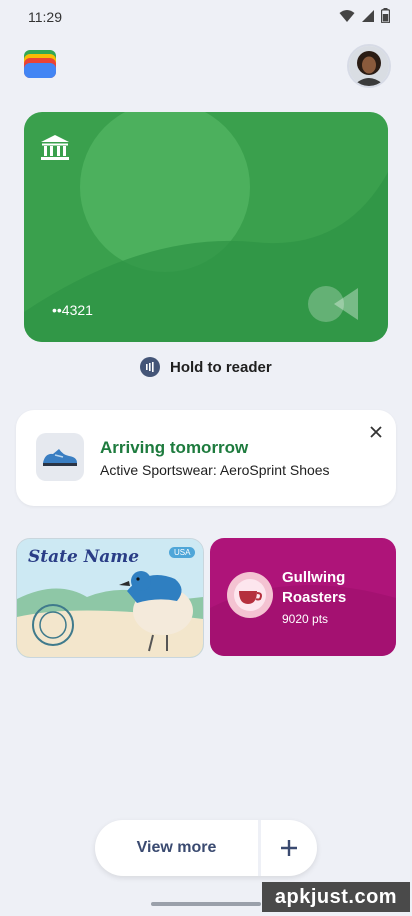 This screenshot has height=916, width=412. What do you see at coordinates (150, 367) in the screenshot?
I see `nfc-icon` at bounding box center [150, 367].